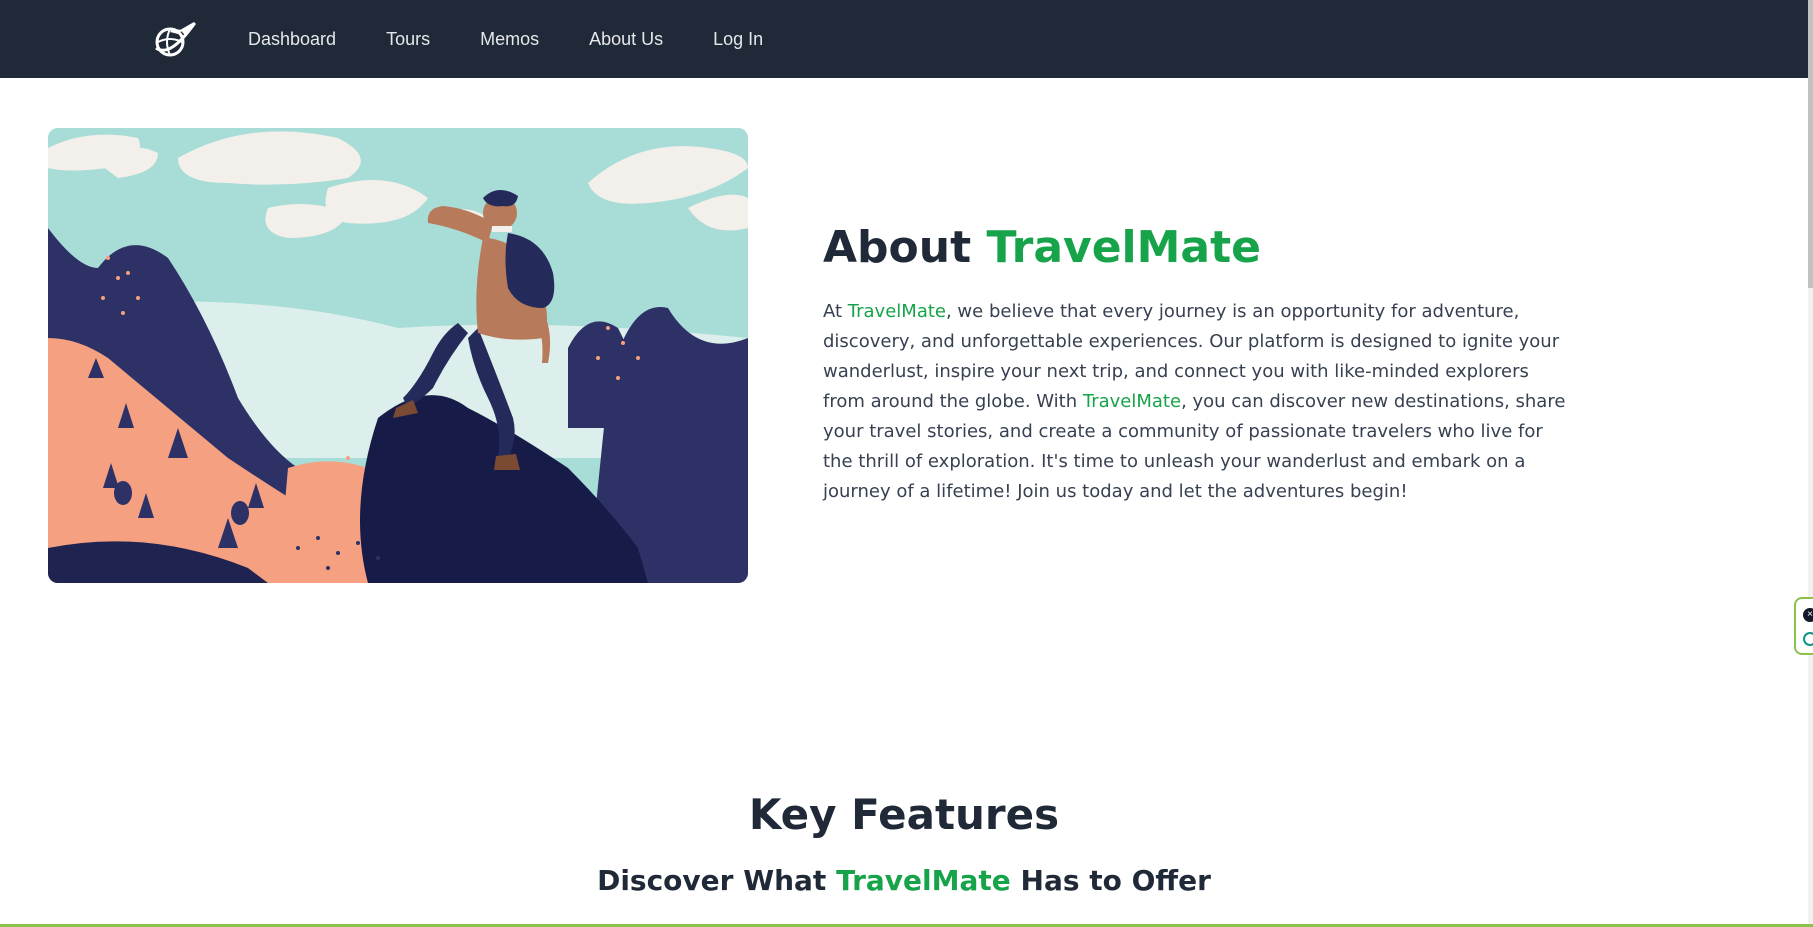 This screenshot has width=1813, height=927. I want to click on nav-memos: Memos, so click(509, 39).